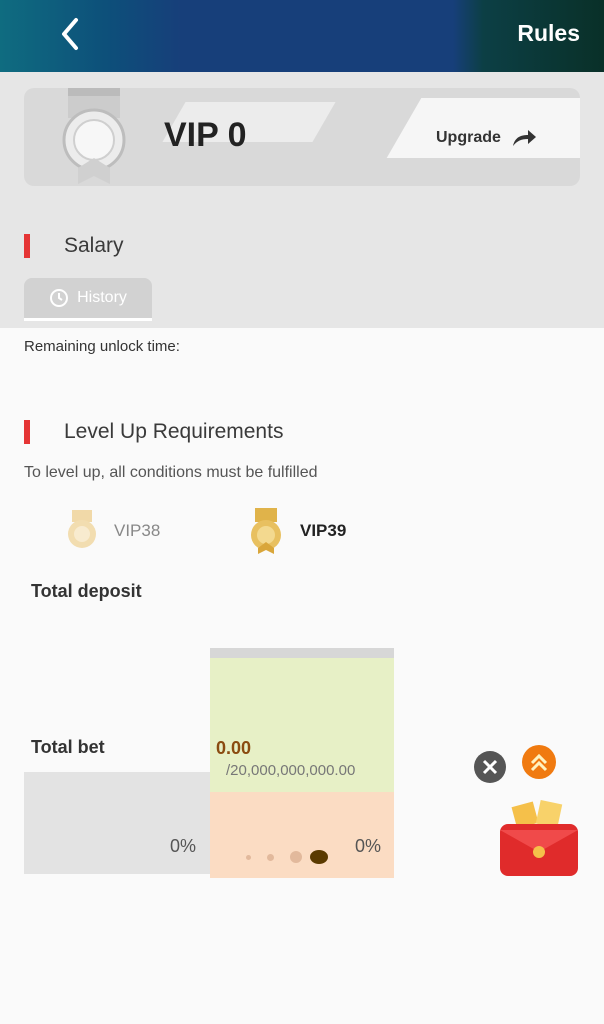 The height and width of the screenshot is (1024, 604). Describe the element at coordinates (68, 747) in the screenshot. I see `total-bet-label: Total bet` at that location.